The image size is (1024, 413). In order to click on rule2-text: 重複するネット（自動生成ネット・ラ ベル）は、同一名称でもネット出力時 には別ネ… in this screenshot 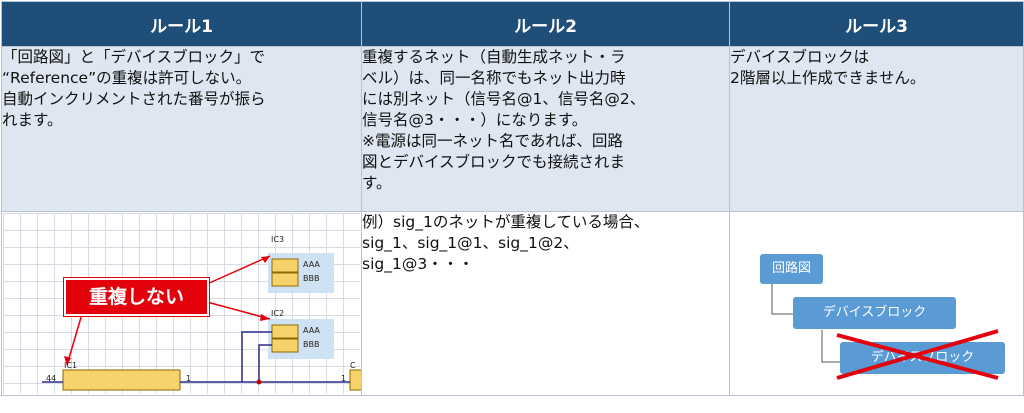, I will do `click(545, 129)`.